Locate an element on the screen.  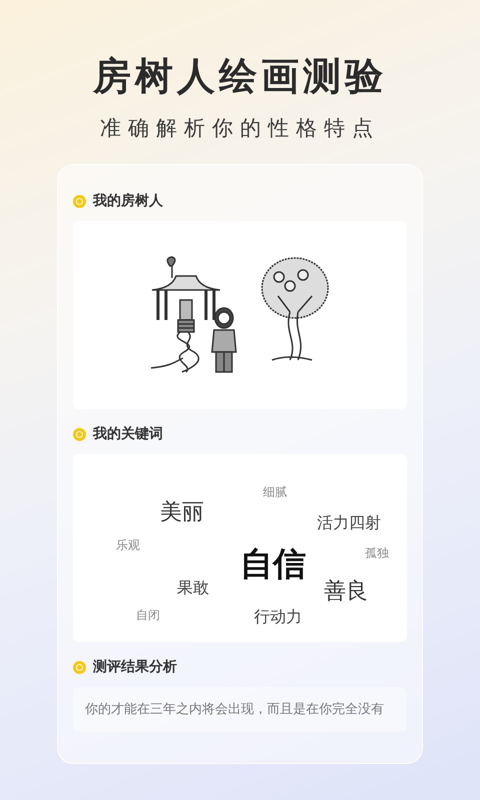
page-subtitle: 准确解析你的性格特点 is located at coordinates (240, 128).